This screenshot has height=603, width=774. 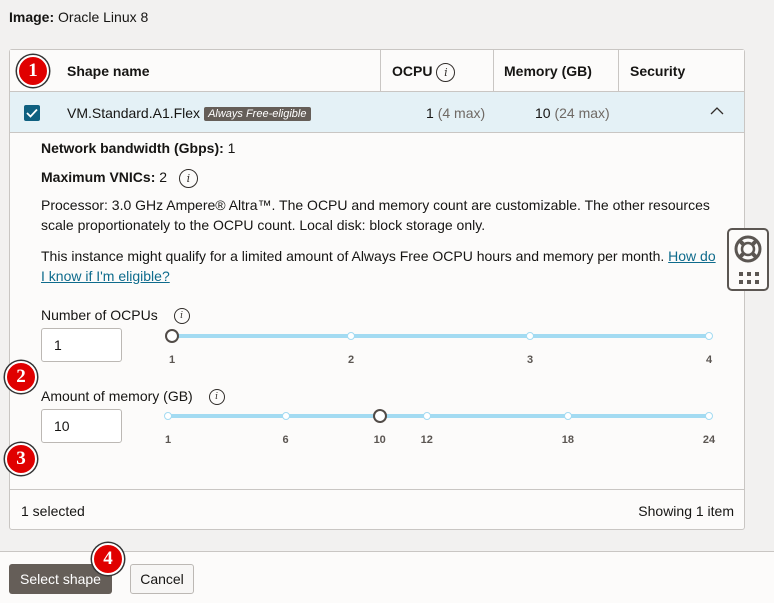 What do you see at coordinates (686, 511) in the screenshot?
I see `item-count: Showing 1 item` at bounding box center [686, 511].